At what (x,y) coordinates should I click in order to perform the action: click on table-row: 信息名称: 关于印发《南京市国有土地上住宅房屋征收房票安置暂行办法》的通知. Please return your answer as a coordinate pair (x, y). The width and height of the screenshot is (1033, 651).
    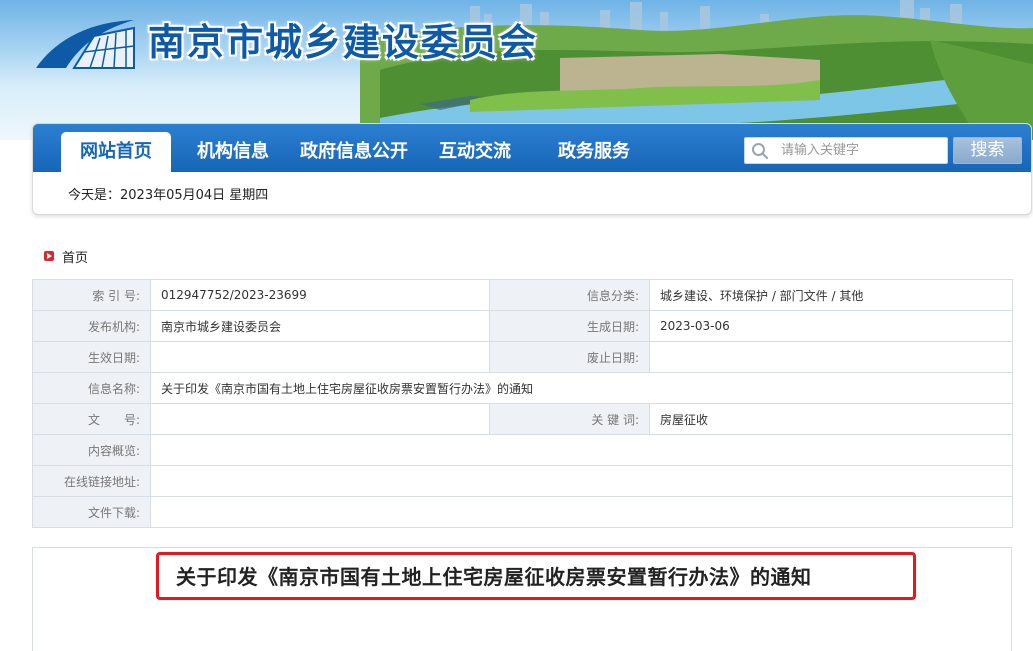
    Looking at the image, I should click on (522, 388).